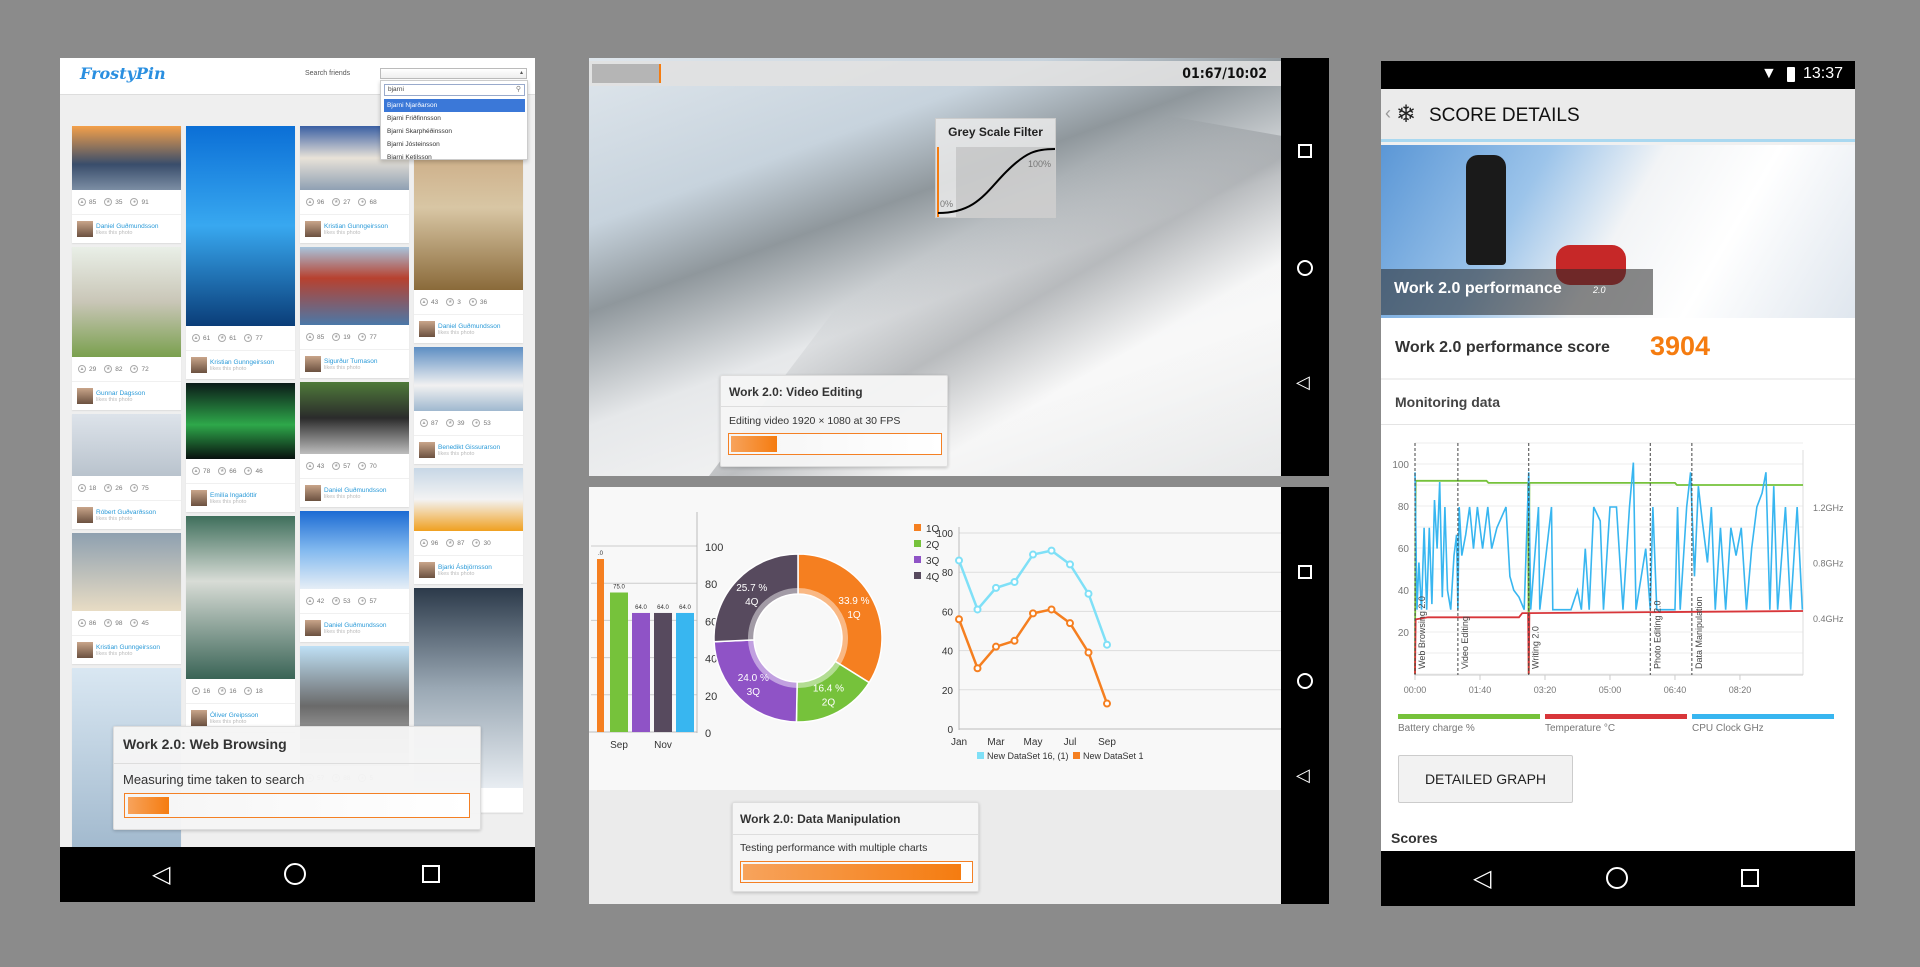  Describe the element at coordinates (454, 118) in the screenshot. I see `suggestion-item: Bjarni Friðfinnsson` at that location.